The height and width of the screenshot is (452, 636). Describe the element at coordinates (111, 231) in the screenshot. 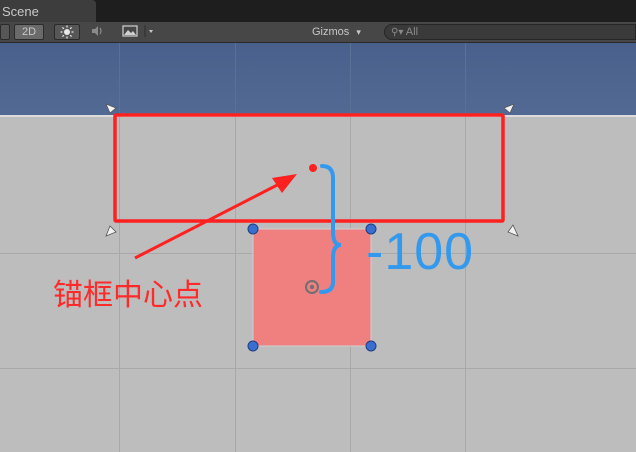

I see `anchor-handle-bottom-left` at that location.